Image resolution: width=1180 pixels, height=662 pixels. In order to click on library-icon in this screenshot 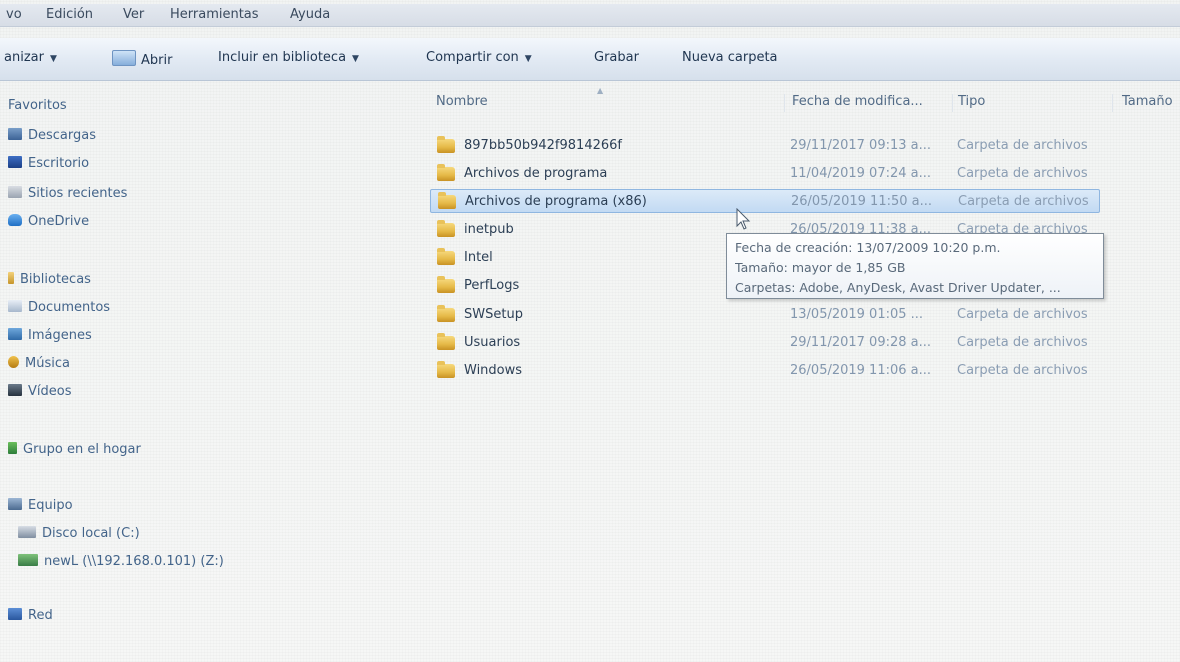, I will do `click(11, 278)`.